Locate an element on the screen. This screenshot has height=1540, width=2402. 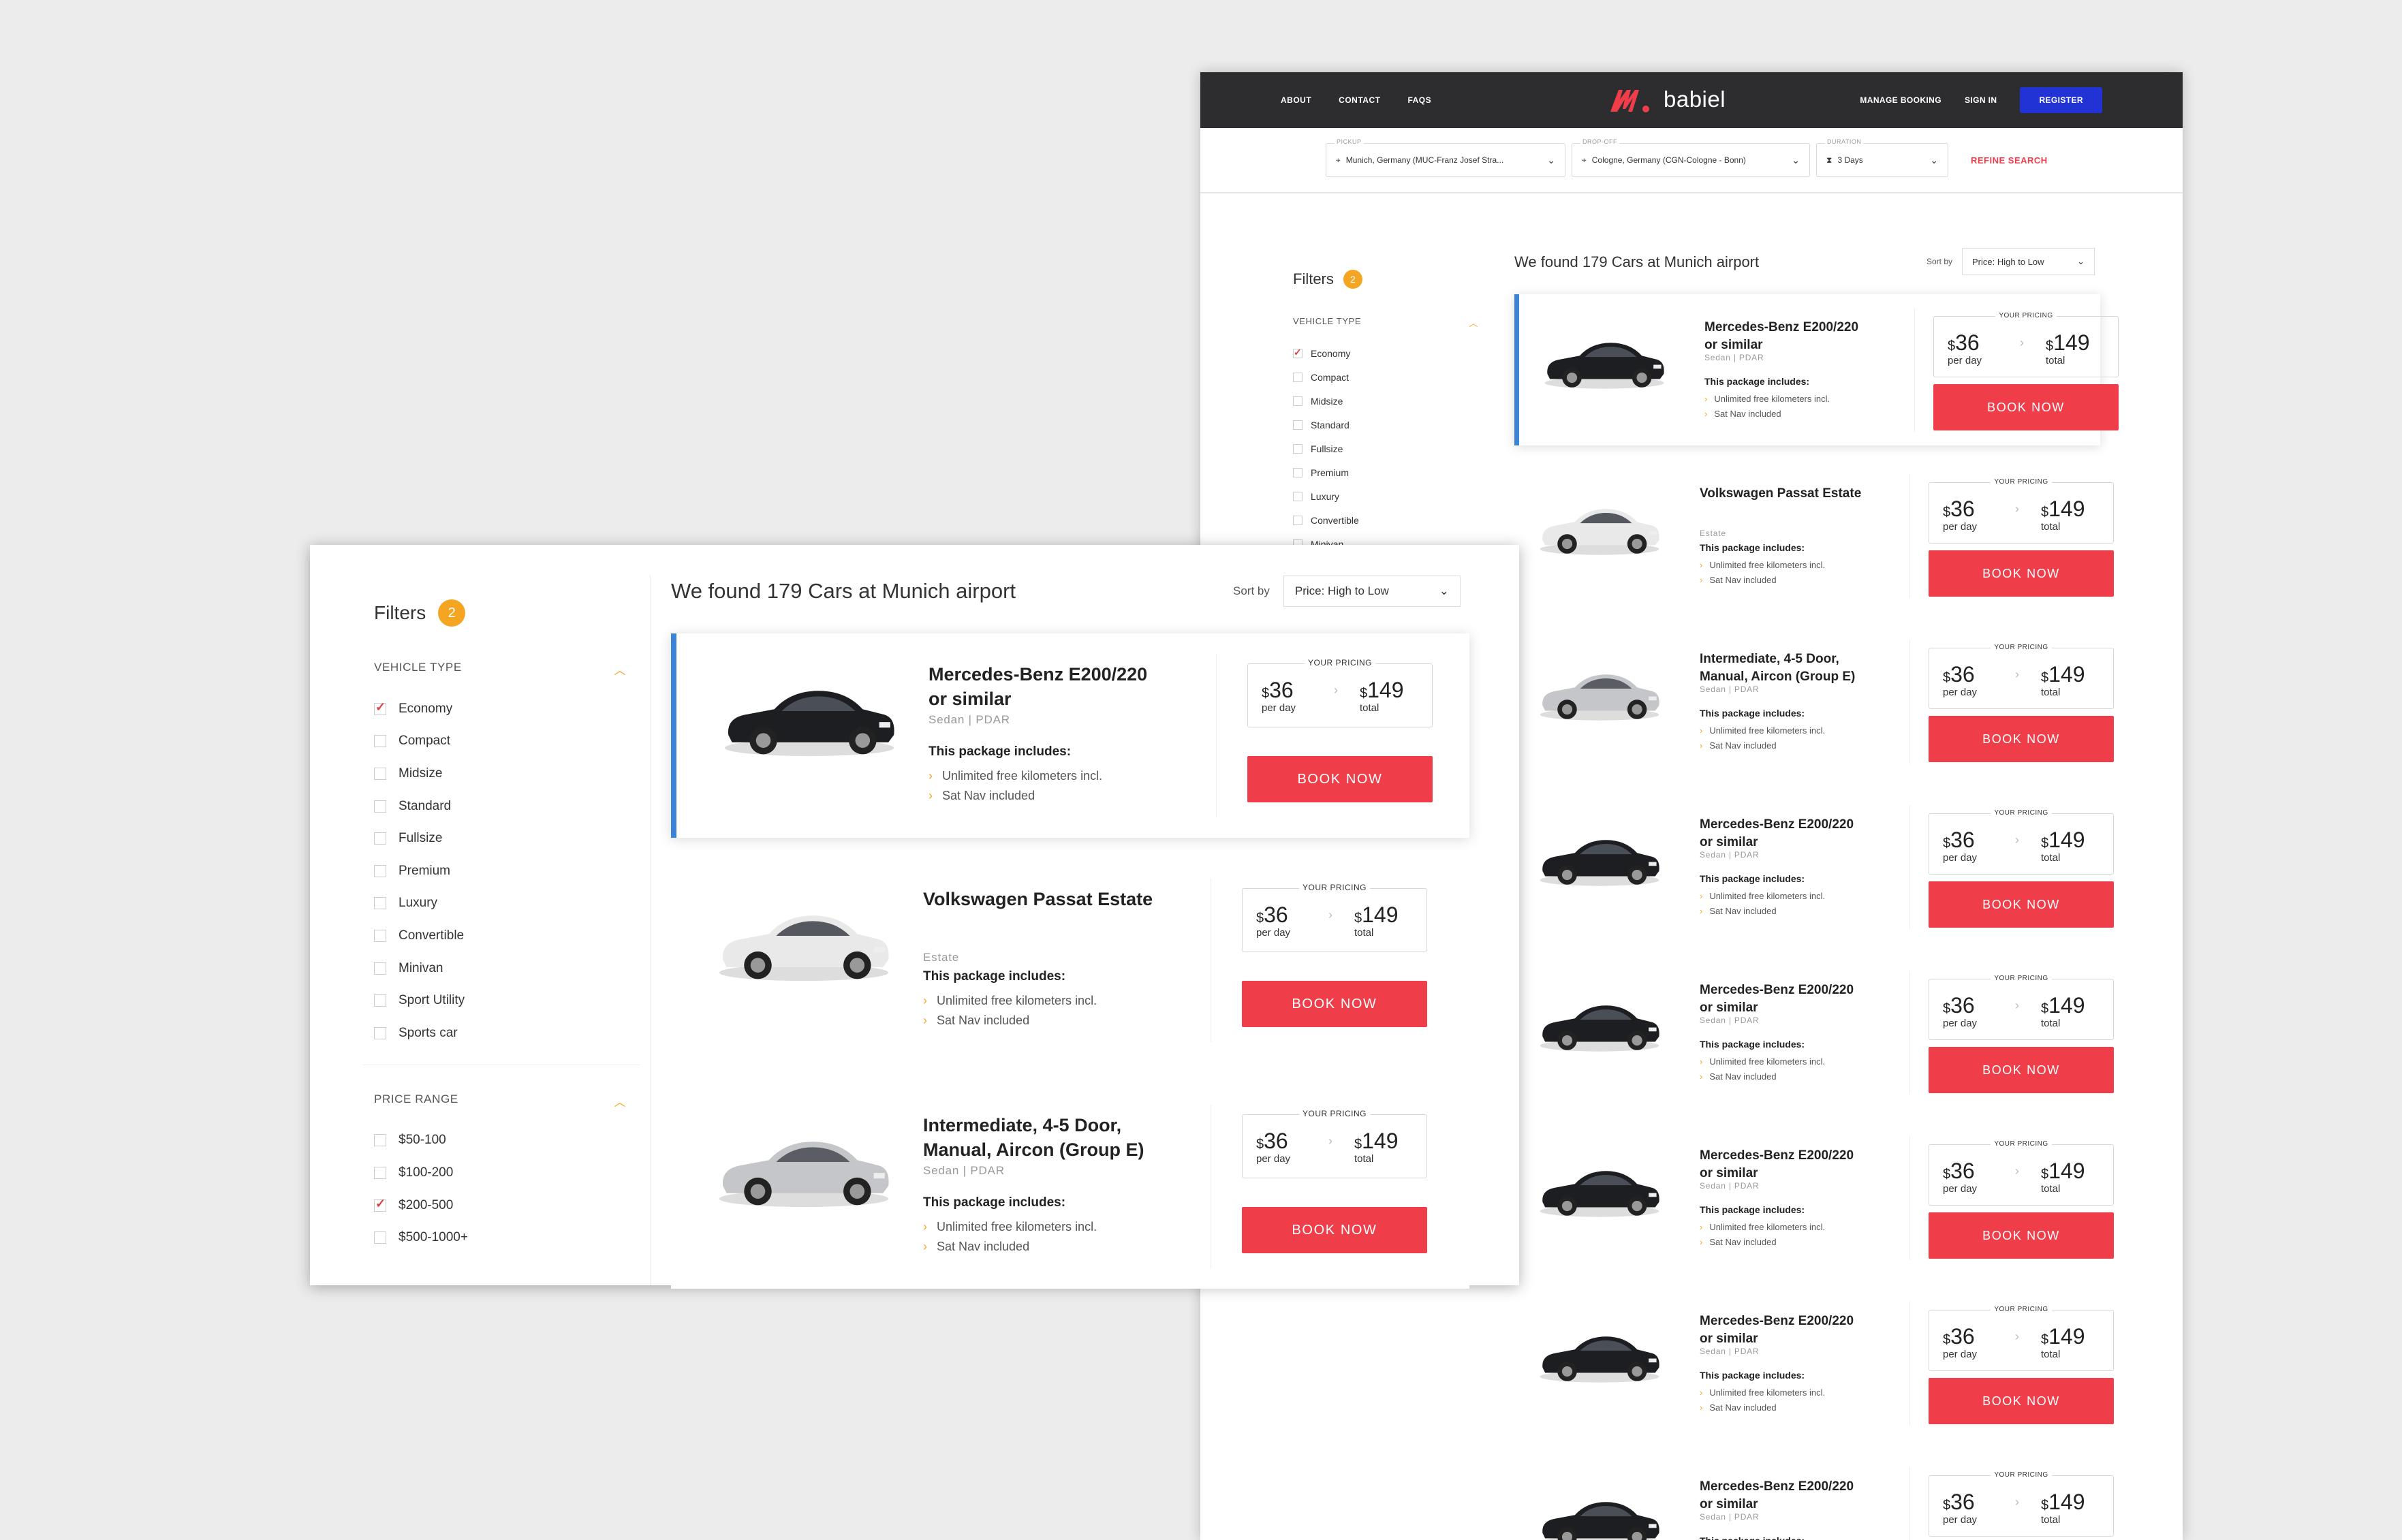
duration-field: DURATION ⧗ 3 Days ⌄ is located at coordinates (1882, 157).